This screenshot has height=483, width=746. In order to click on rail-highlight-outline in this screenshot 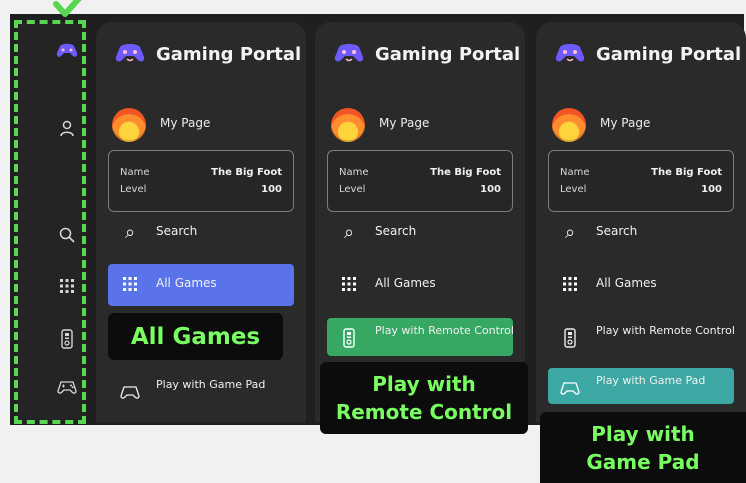, I will do `click(50, 222)`.